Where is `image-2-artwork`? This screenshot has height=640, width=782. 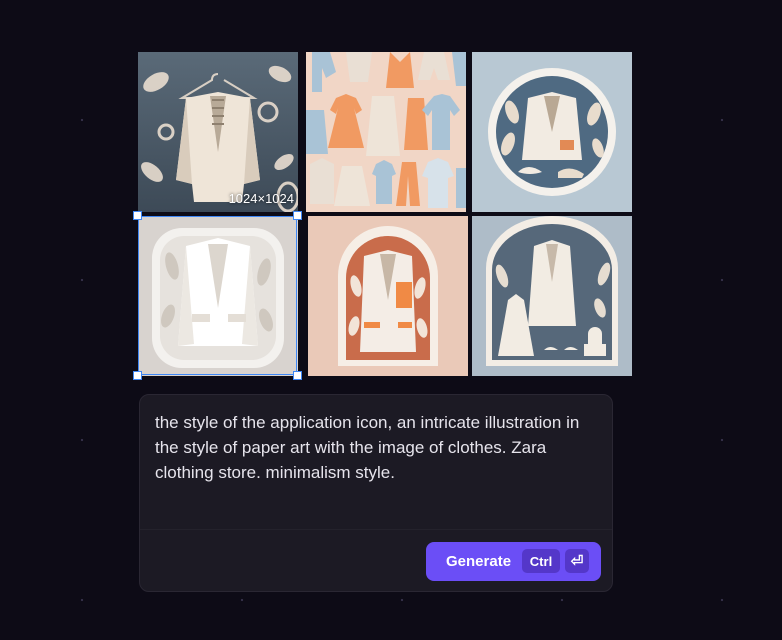 image-2-artwork is located at coordinates (386, 132).